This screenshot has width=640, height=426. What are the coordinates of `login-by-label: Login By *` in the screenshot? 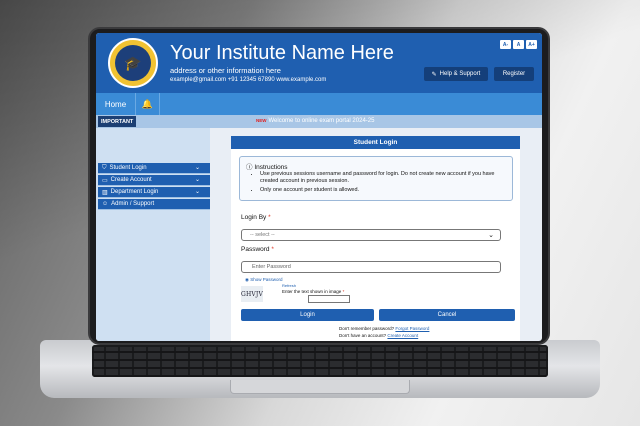 It's located at (256, 217).